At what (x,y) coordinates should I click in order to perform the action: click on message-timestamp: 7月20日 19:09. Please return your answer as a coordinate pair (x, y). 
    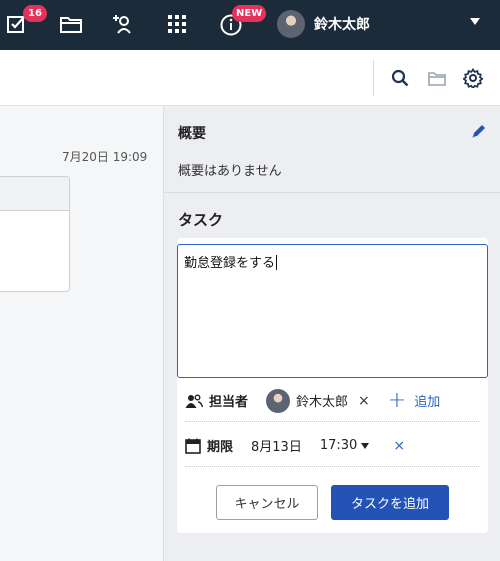
    Looking at the image, I should click on (105, 157).